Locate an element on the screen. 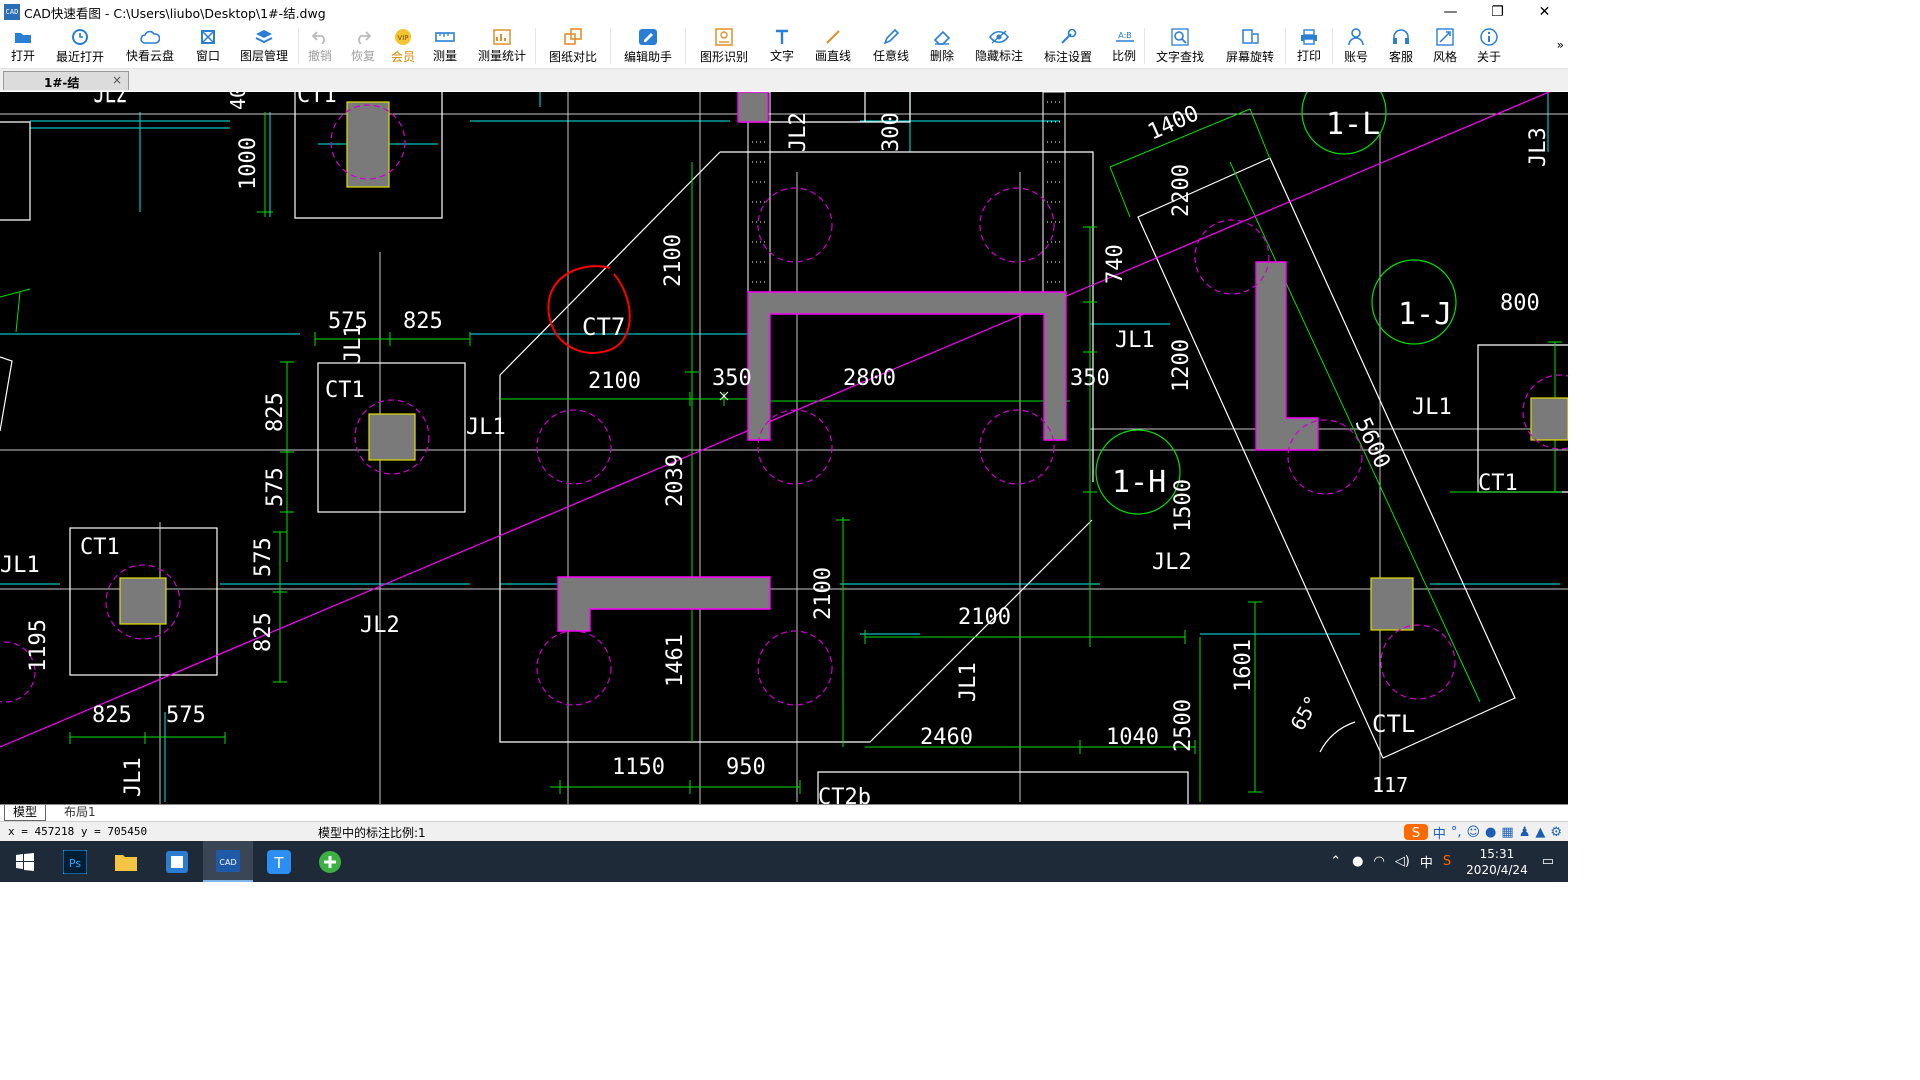 The width and height of the screenshot is (1920, 1080). ime-voice-icon: ● is located at coordinates (1490, 832).